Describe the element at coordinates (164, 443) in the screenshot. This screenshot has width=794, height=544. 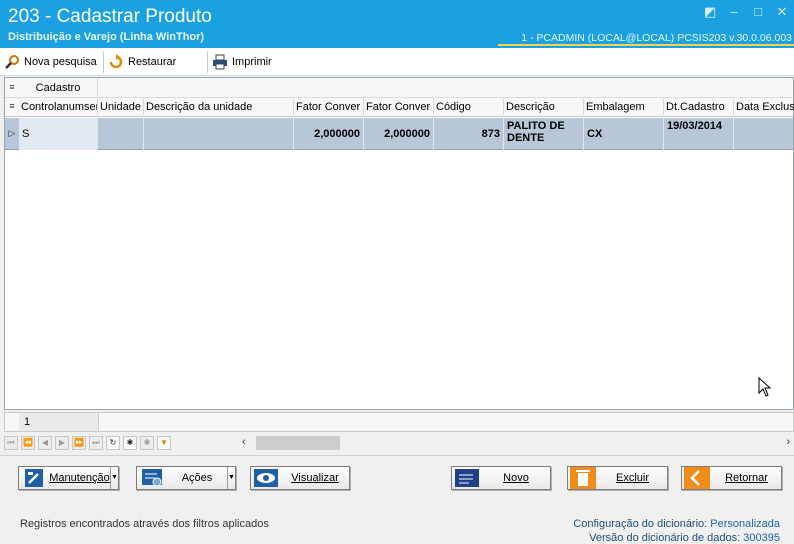
I see `filter-icon: ▼` at that location.